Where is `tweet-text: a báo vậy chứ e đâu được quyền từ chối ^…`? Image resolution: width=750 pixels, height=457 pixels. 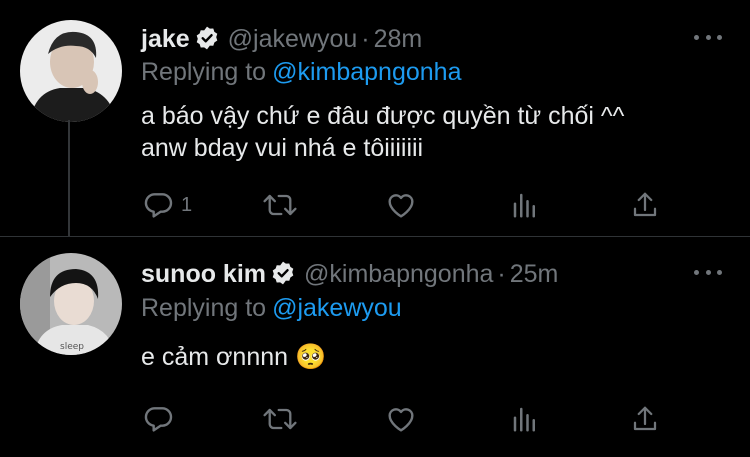 tweet-text: a báo vậy chứ e đâu được quyền từ chối ^… is located at coordinates (383, 132).